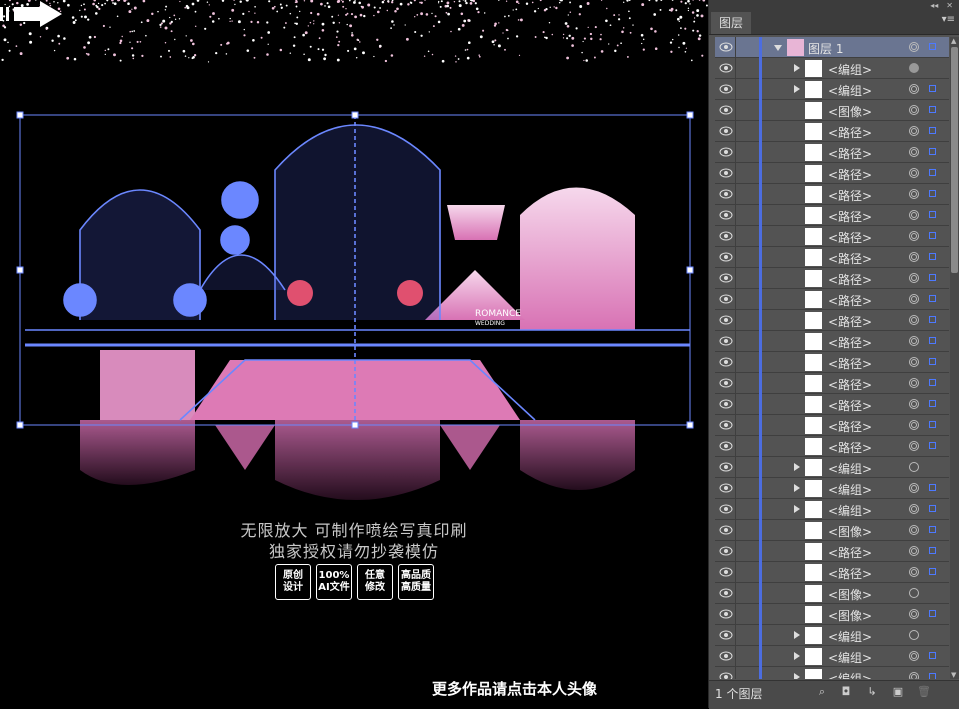 The width and height of the screenshot is (959, 709). What do you see at coordinates (924, 692) in the screenshot?
I see `delete-icon: 🗑` at bounding box center [924, 692].